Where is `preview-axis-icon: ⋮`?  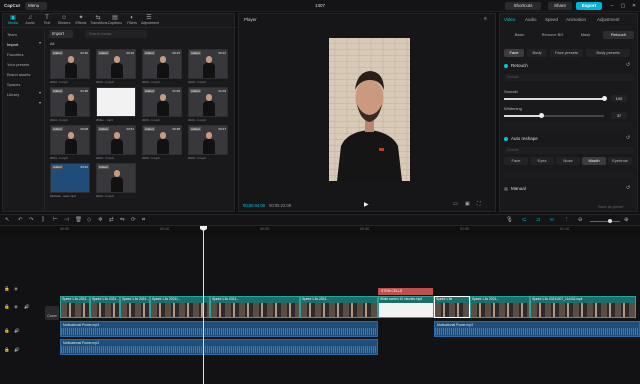 preview-axis-icon: ⋮ is located at coordinates (567, 220).